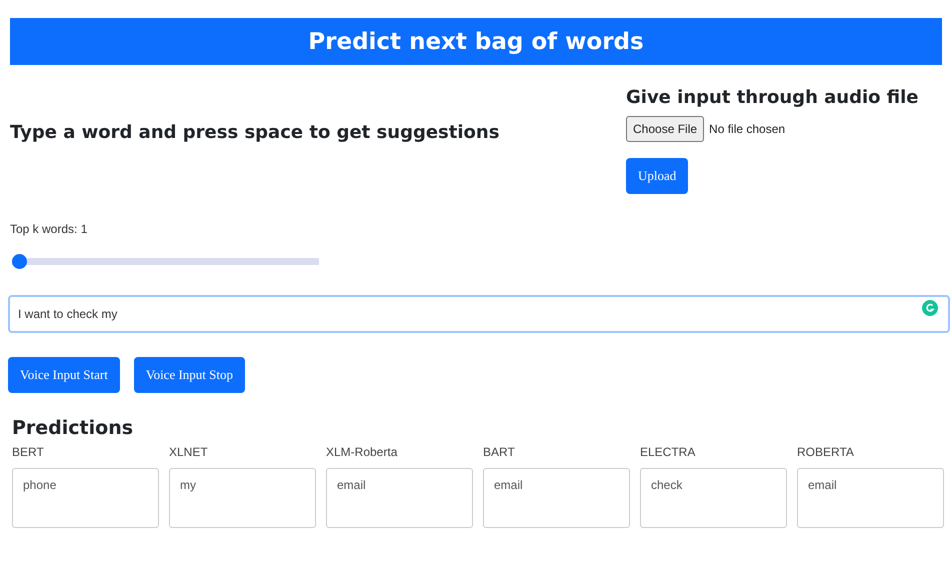 Image resolution: width=952 pixels, height=561 pixels. What do you see at coordinates (747, 129) in the screenshot?
I see `file-status: No file chosen` at bounding box center [747, 129].